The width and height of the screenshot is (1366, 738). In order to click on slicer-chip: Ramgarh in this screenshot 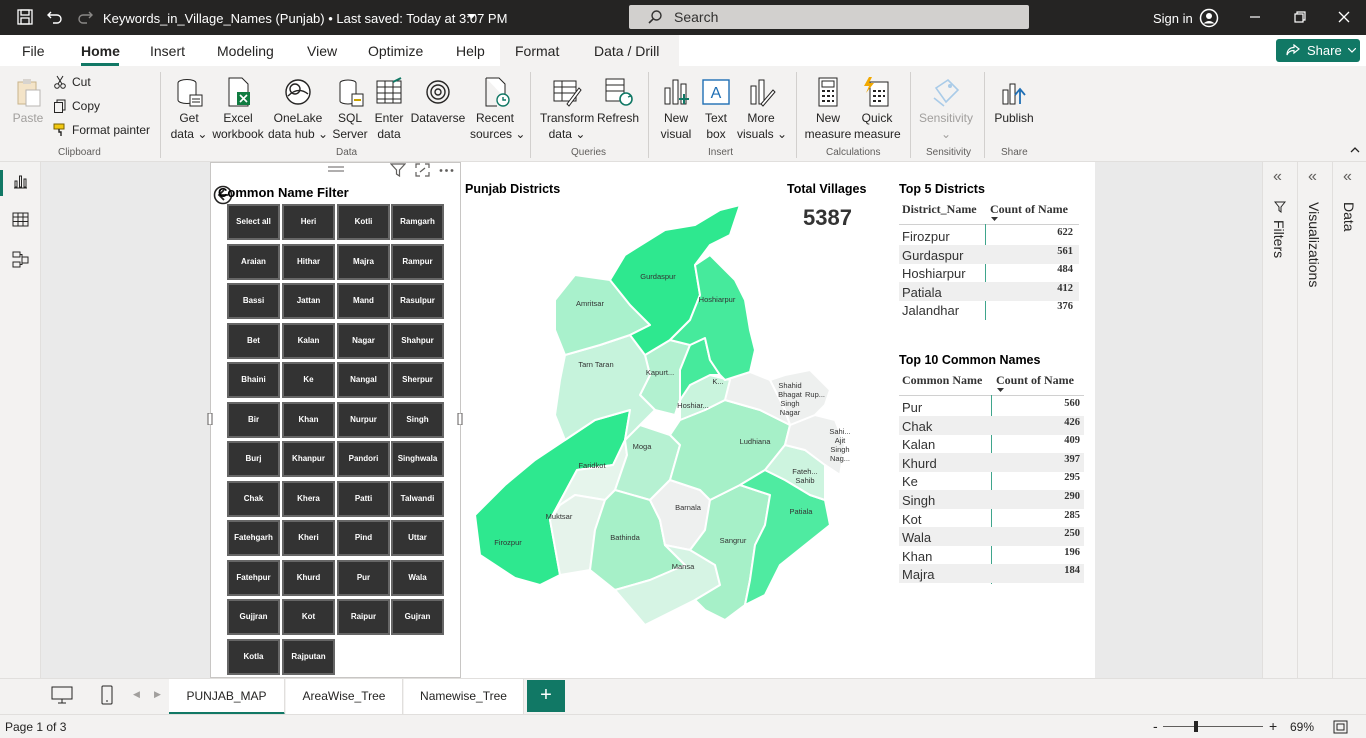, I will do `click(417, 222)`.